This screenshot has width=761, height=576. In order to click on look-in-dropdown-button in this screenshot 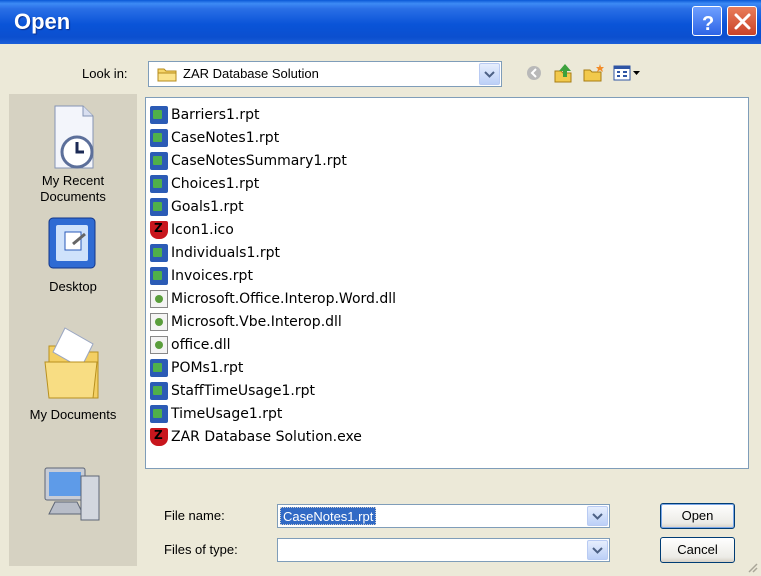, I will do `click(489, 74)`.